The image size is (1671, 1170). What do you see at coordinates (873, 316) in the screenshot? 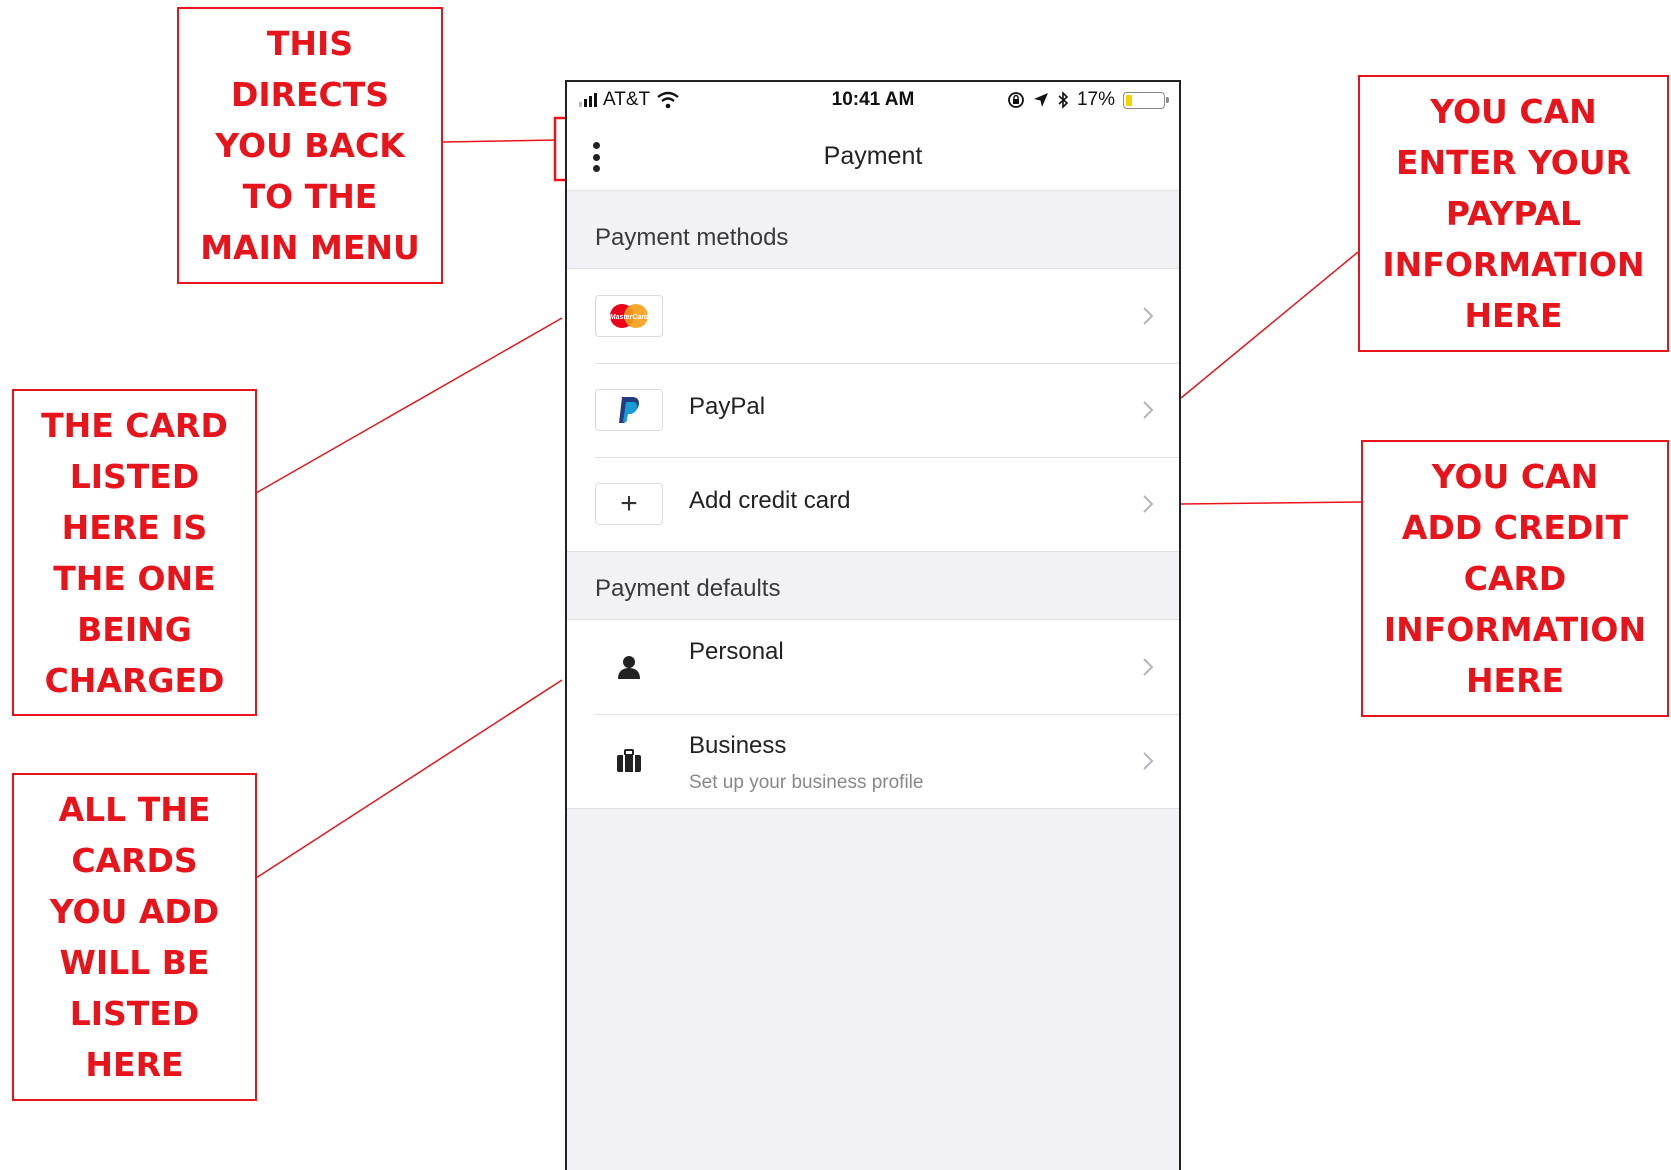
I see `payment-method-mastercard: MasterCard` at bounding box center [873, 316].